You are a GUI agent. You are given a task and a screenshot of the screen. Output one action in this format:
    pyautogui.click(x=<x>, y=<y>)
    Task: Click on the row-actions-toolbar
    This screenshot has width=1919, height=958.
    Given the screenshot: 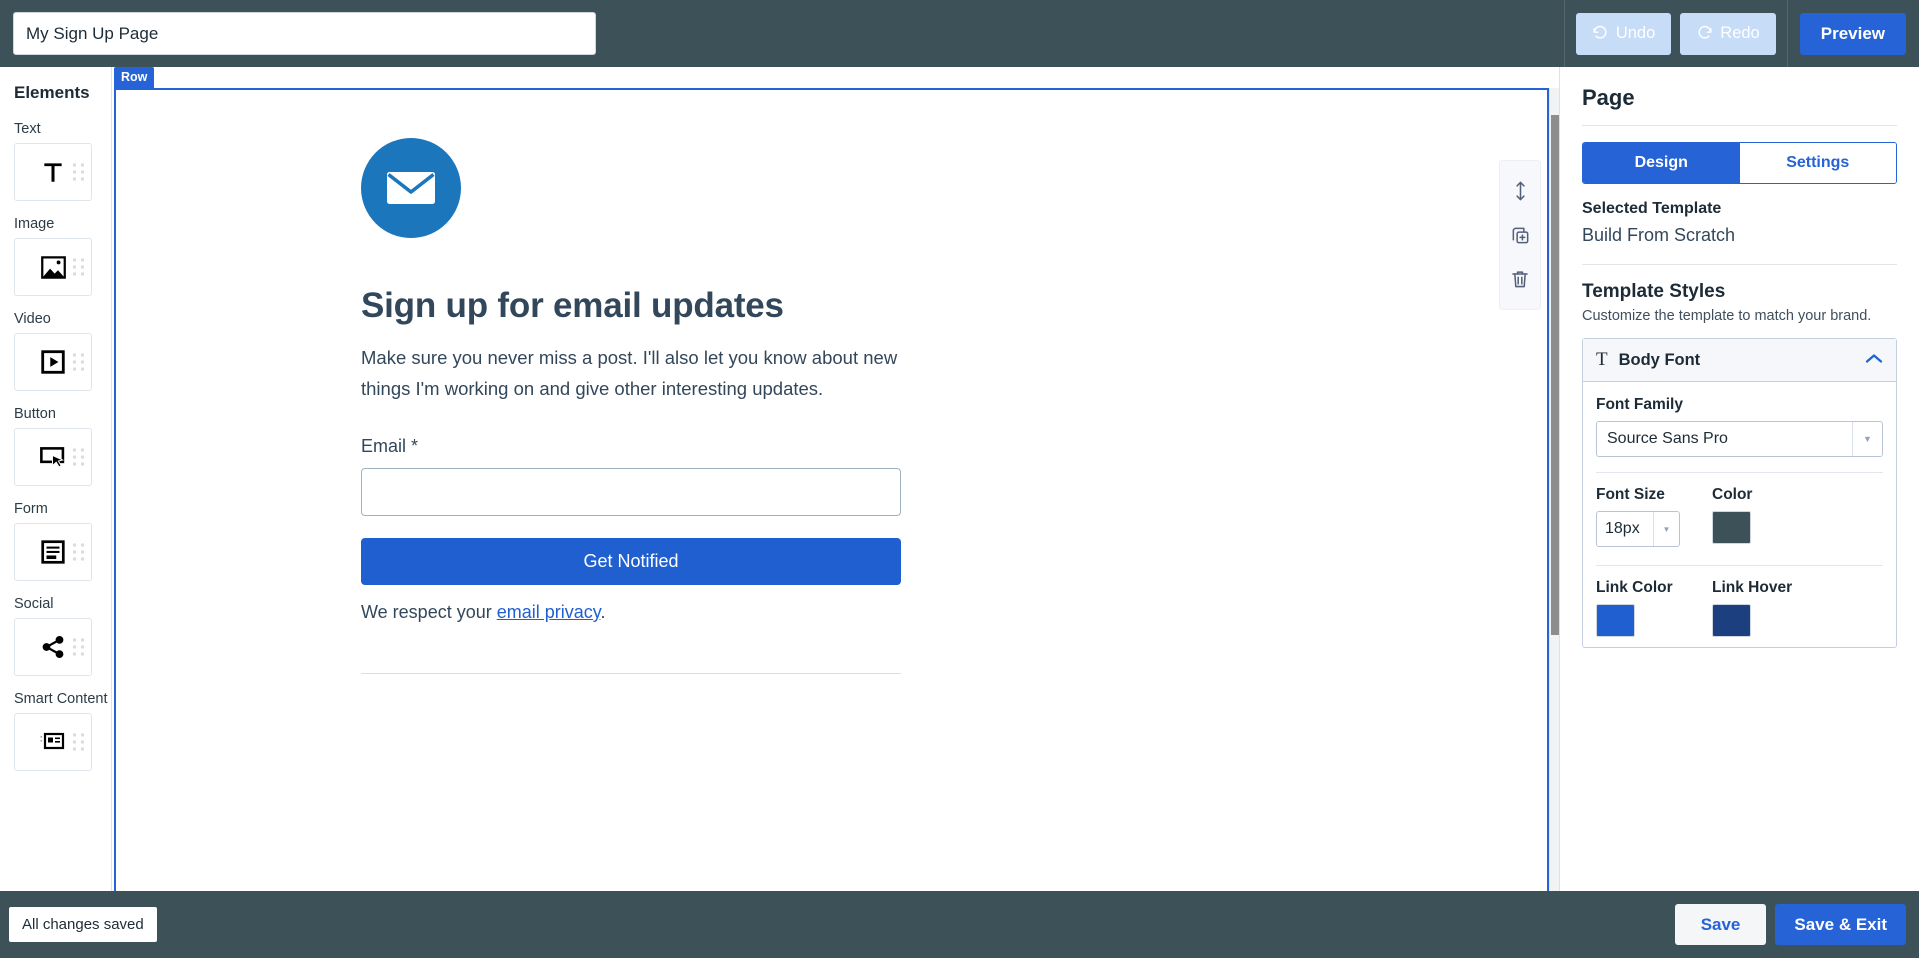 What is the action you would take?
    pyautogui.click(x=1520, y=235)
    